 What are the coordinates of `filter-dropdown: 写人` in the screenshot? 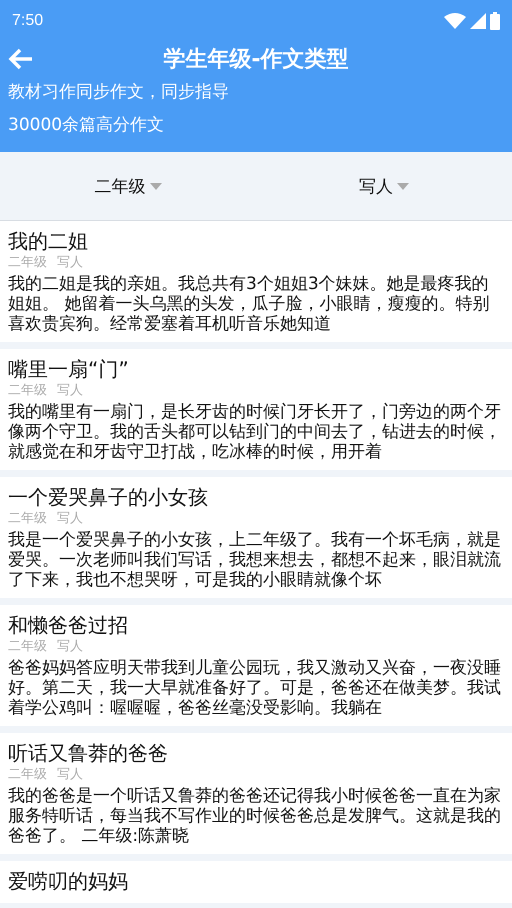 It's located at (384, 186).